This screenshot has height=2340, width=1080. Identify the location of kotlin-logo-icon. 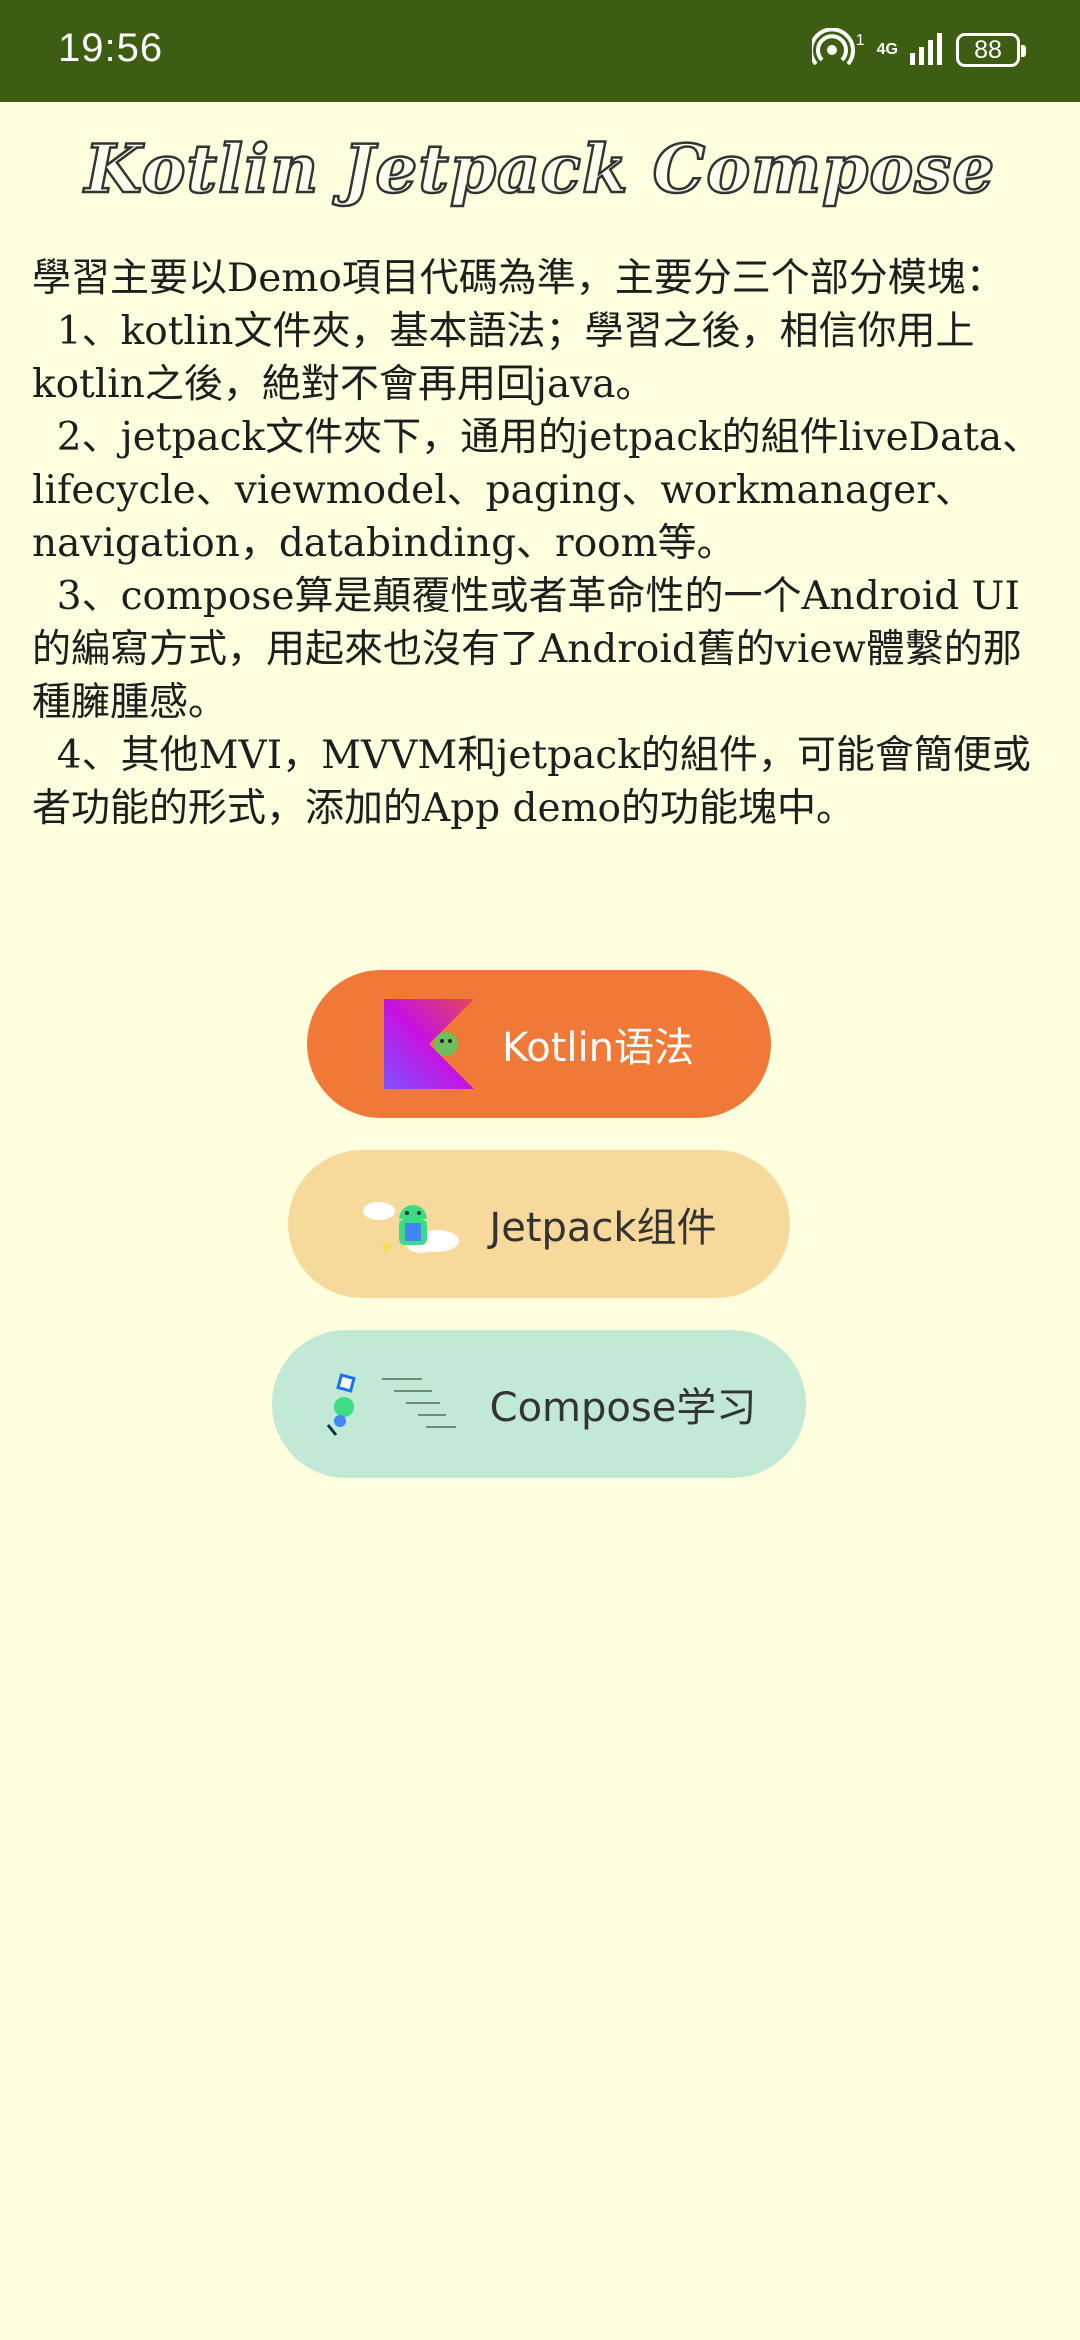
(429, 1044).